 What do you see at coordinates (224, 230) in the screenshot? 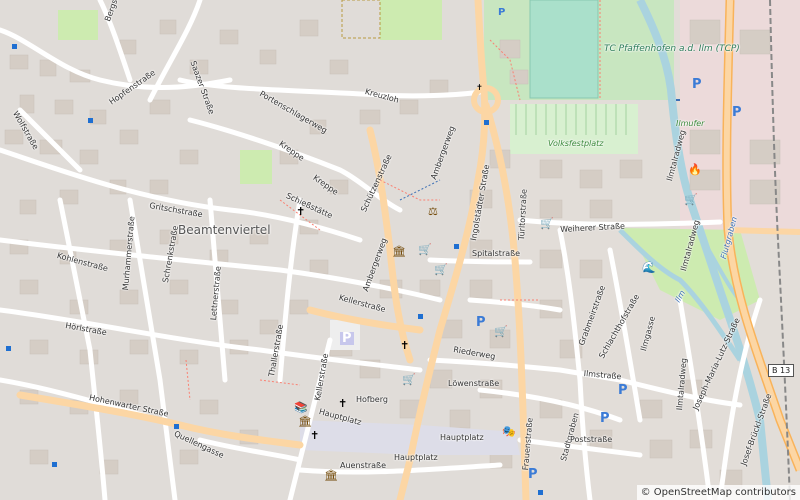
I see `district-label: Beamtenviertel` at bounding box center [224, 230].